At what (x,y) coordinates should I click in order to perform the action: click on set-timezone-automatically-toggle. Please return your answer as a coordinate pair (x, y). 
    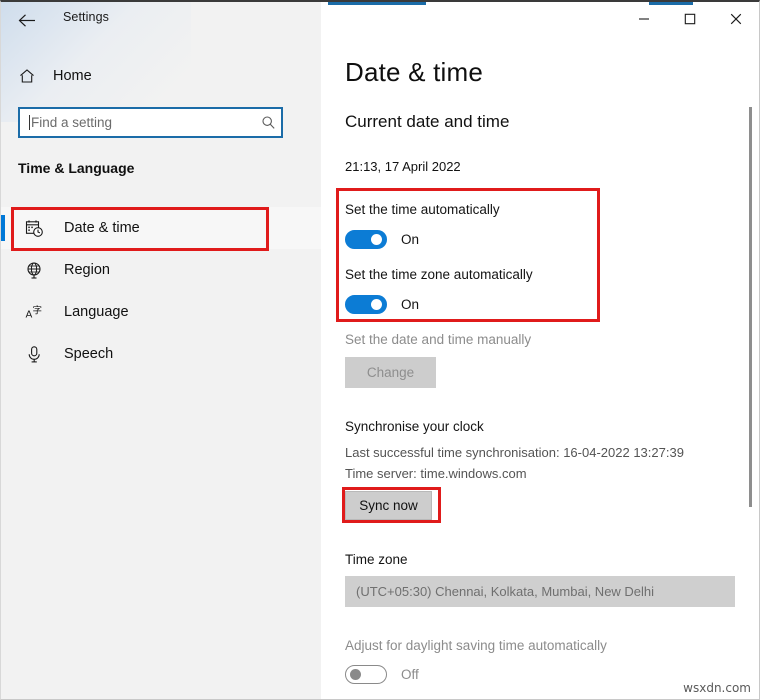
    Looking at the image, I should click on (366, 304).